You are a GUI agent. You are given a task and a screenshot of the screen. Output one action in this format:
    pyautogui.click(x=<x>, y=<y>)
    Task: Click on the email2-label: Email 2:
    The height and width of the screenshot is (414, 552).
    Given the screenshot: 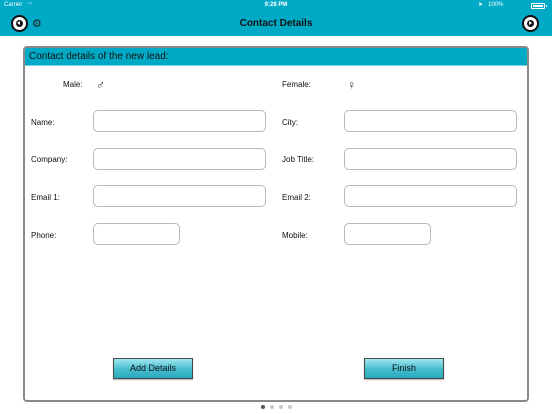 What is the action you would take?
    pyautogui.click(x=296, y=197)
    